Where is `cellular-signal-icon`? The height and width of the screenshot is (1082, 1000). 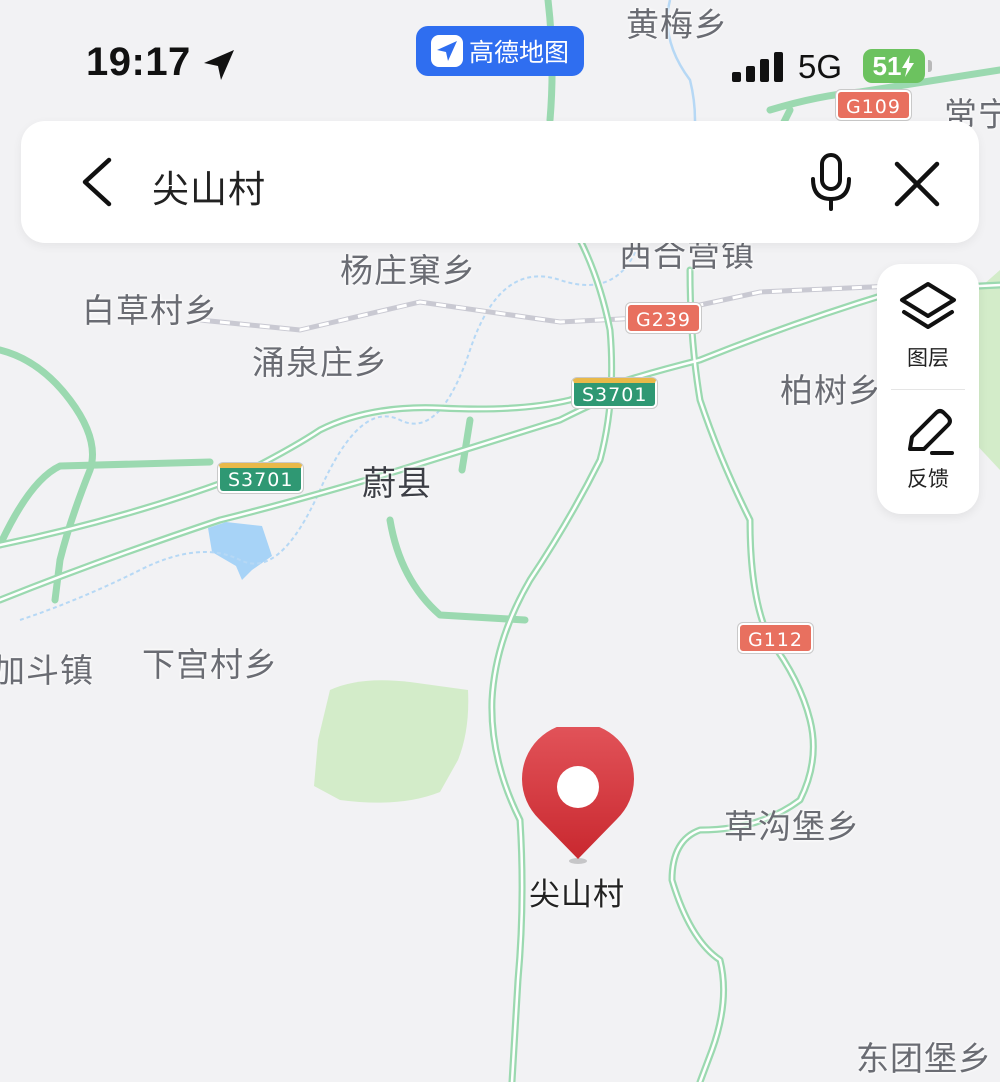 cellular-signal-icon is located at coordinates (757, 67).